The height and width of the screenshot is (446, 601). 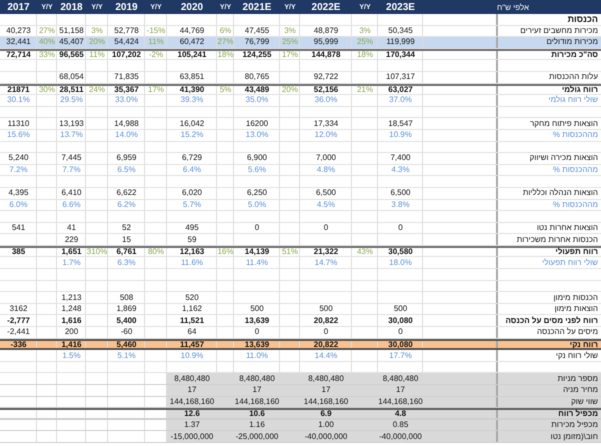 I want to click on table-cell-text: 17,334, so click(x=326, y=123).